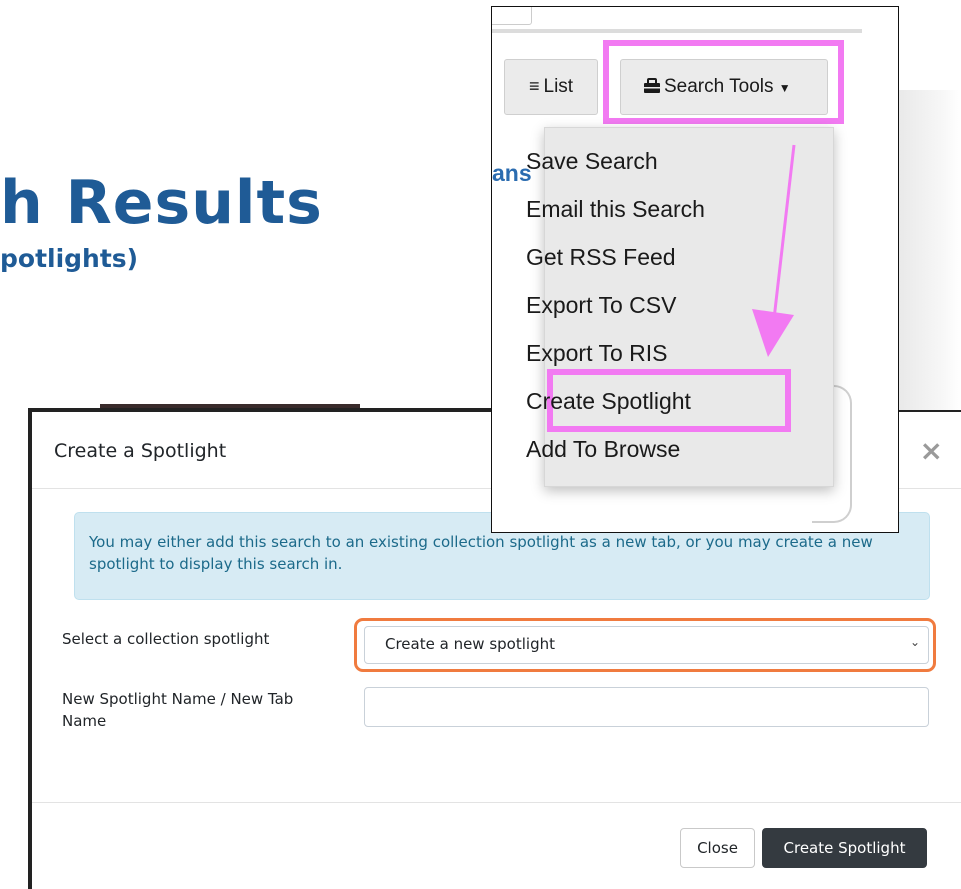 This screenshot has width=961, height=889. I want to click on arrow-annotation, so click(774, 250).